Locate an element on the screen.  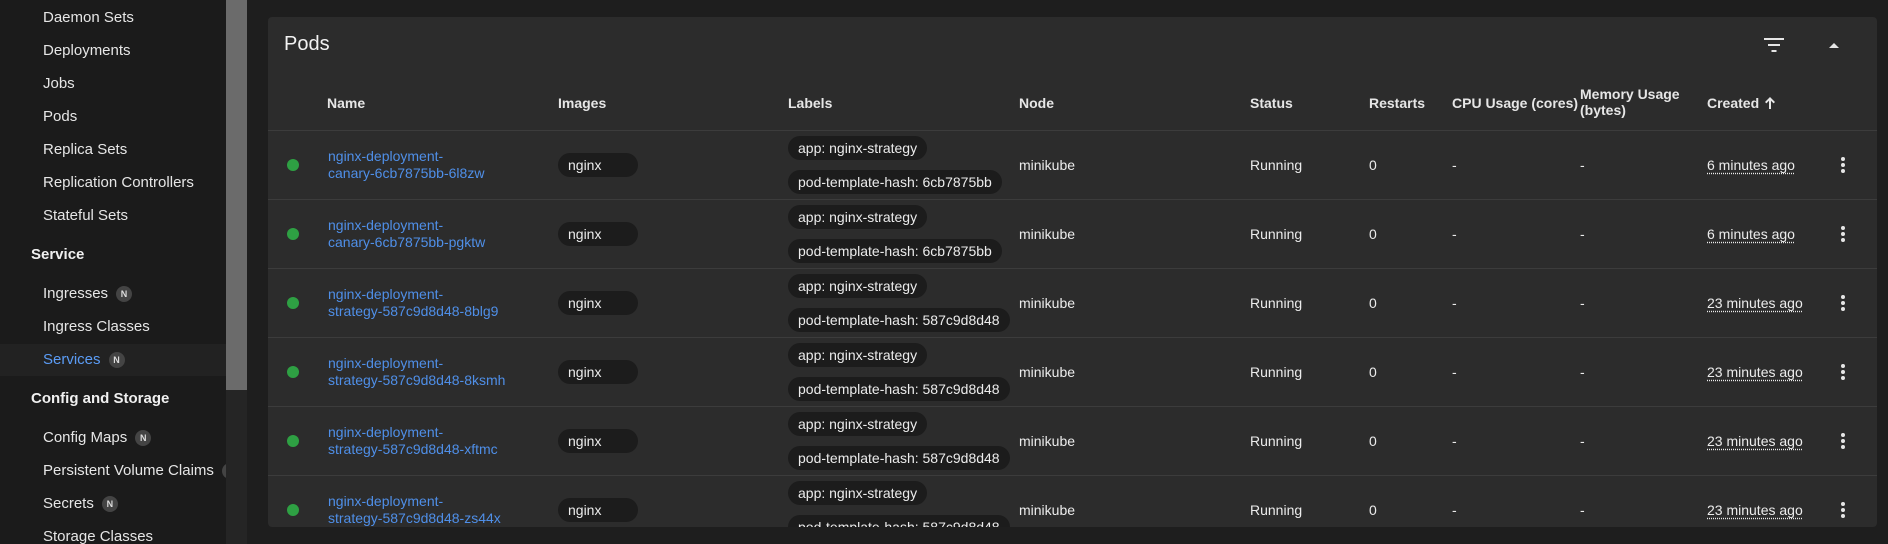
filter-button is located at coordinates (1774, 45).